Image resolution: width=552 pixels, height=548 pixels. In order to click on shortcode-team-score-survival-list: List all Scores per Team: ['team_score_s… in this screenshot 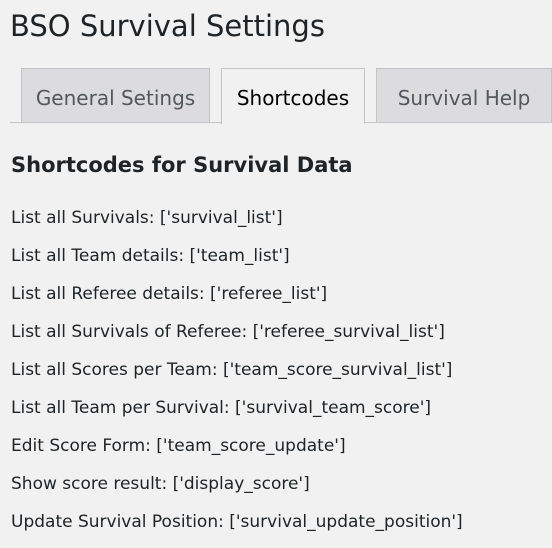, I will do `click(232, 370)`.